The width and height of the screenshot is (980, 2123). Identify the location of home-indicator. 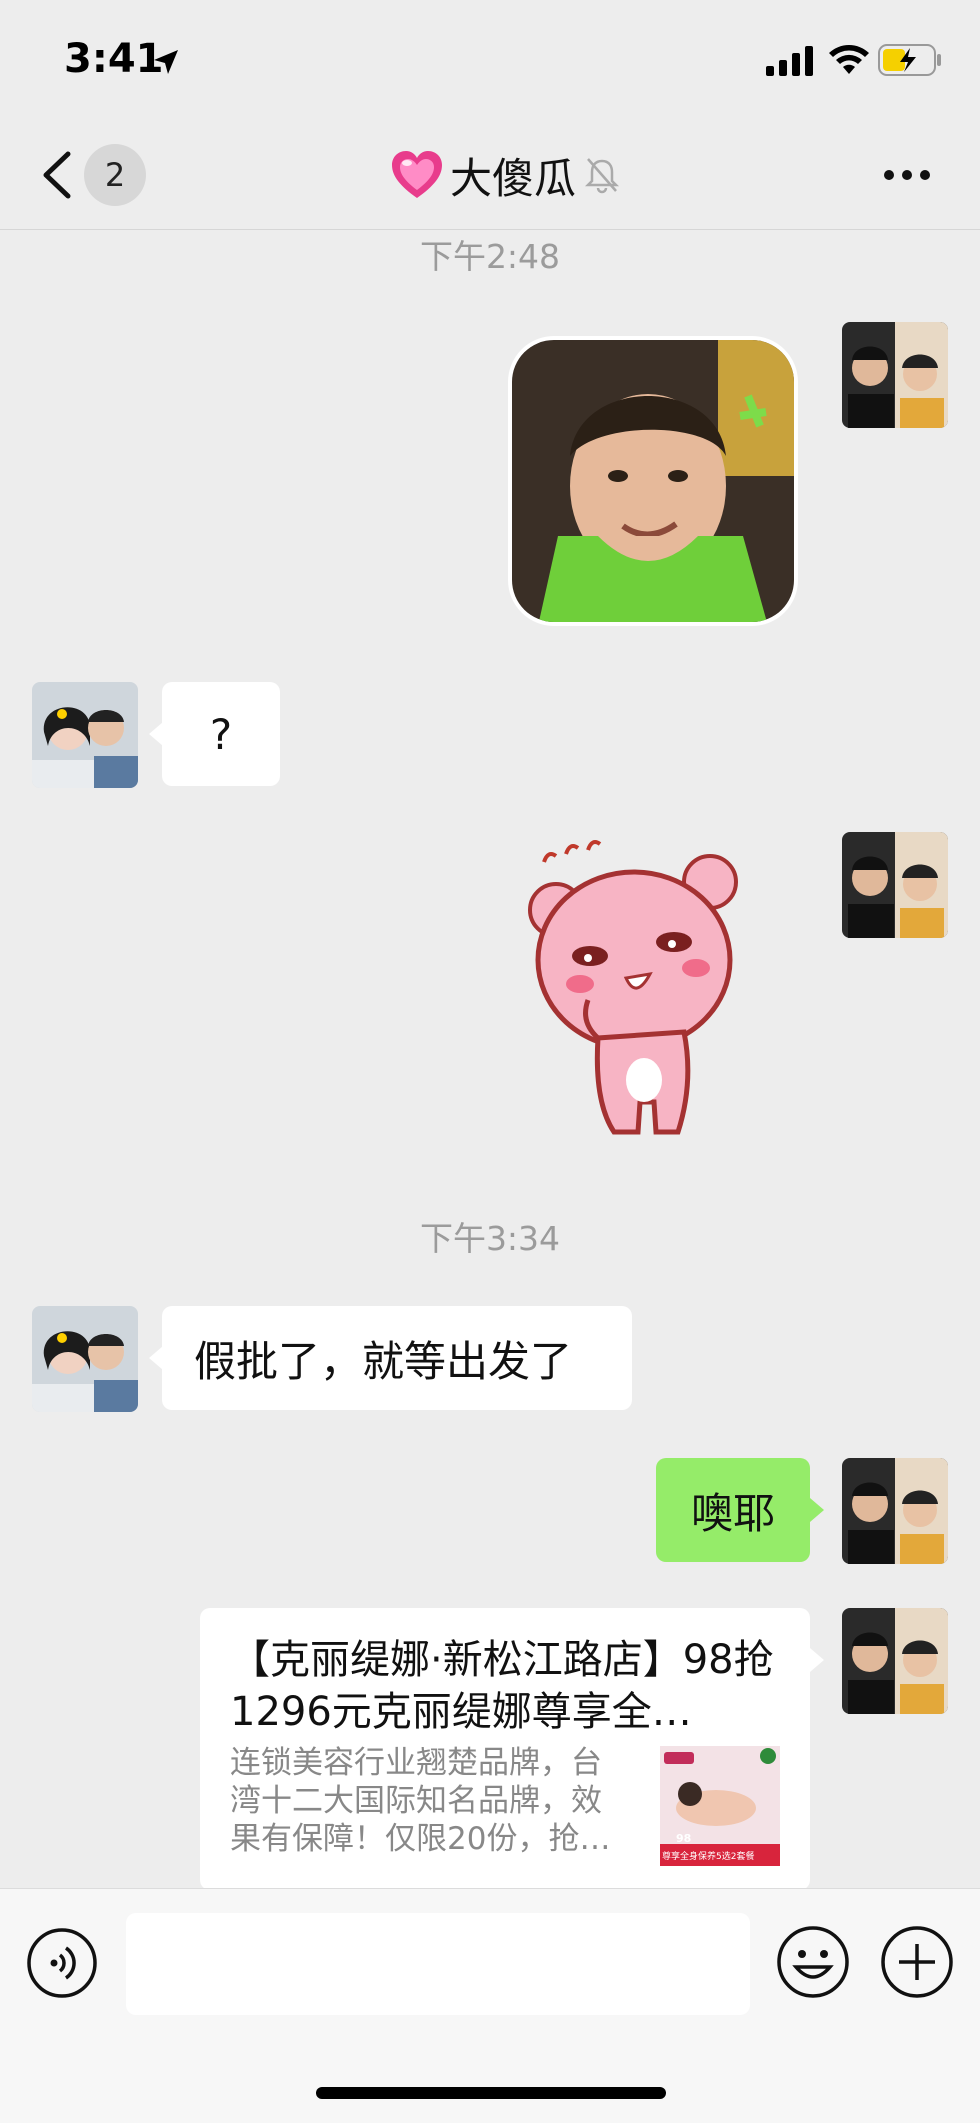
(491, 2093).